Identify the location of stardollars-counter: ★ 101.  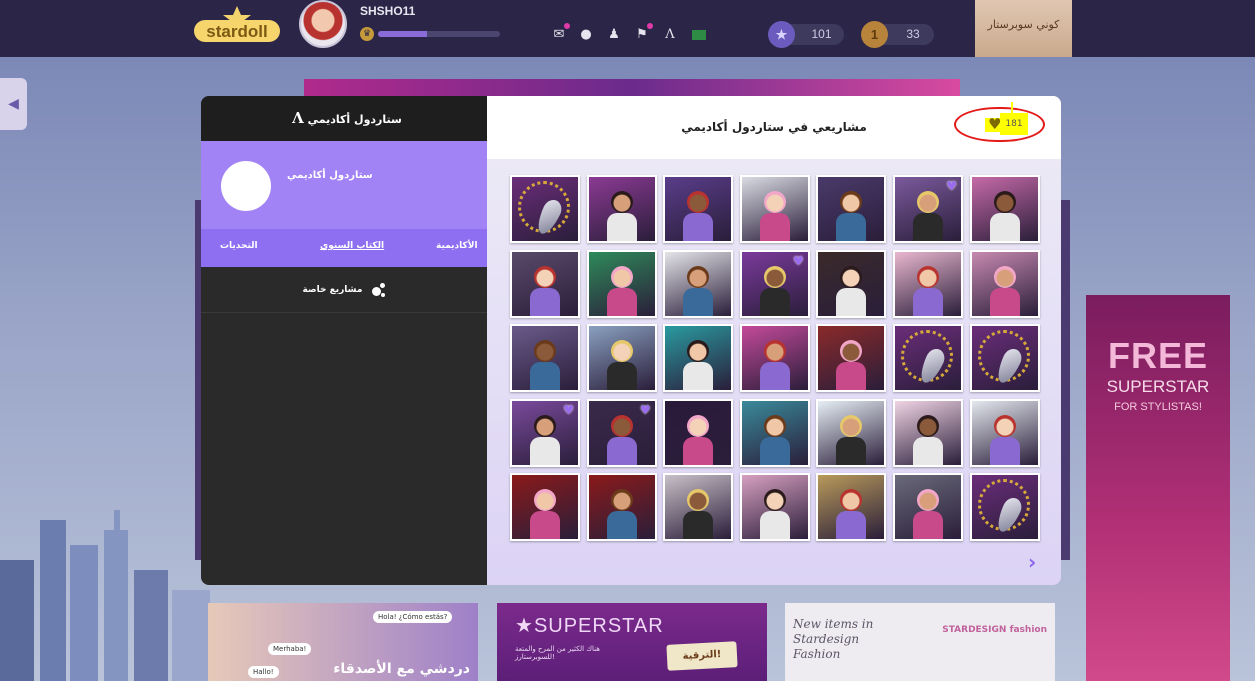
(806, 34).